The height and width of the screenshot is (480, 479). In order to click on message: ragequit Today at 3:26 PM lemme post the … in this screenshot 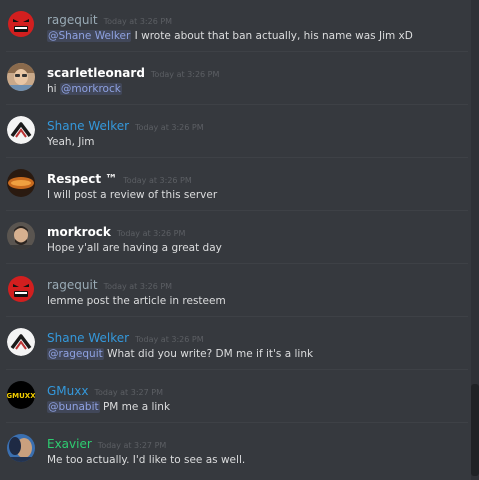, I will do `click(234, 291)`.